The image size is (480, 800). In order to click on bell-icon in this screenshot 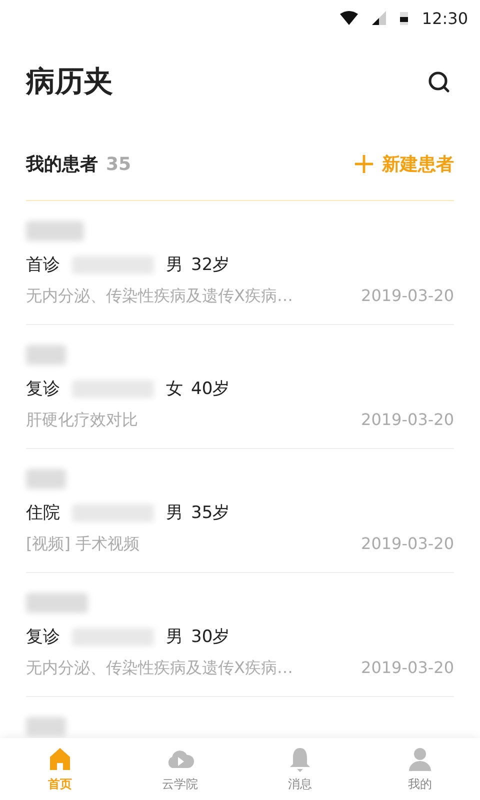, I will do `click(300, 759)`.